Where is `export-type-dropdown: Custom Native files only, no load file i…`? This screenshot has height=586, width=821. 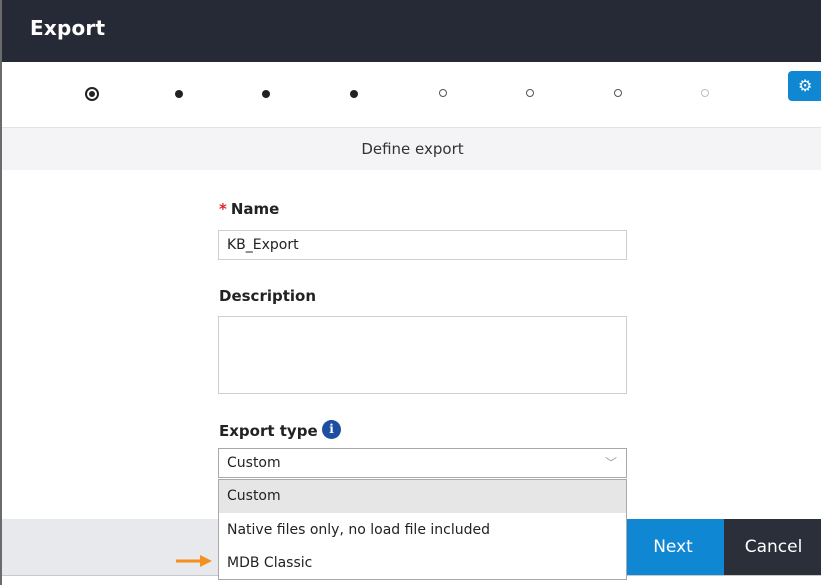
export-type-dropdown: Custom Native files only, no load file i… is located at coordinates (422, 529).